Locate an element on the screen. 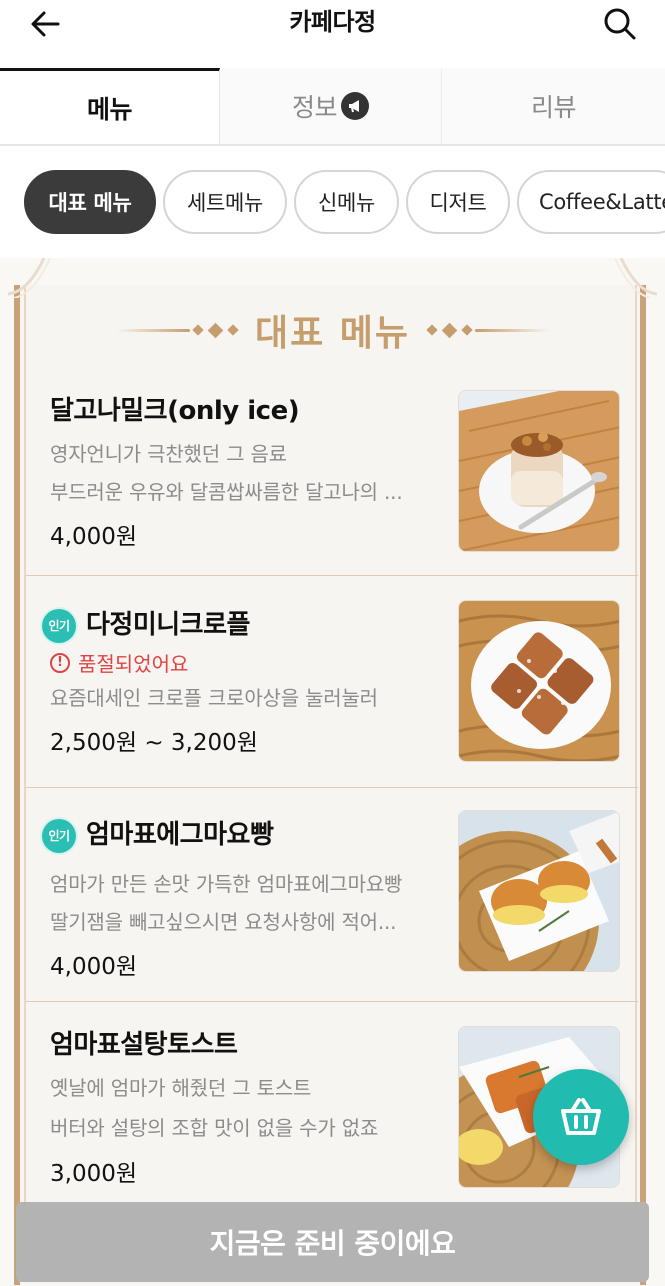 This screenshot has width=665, height=1286. item-description: 옛날에 엄마가 해줬던 그 토스트 is located at coordinates (181, 1088).